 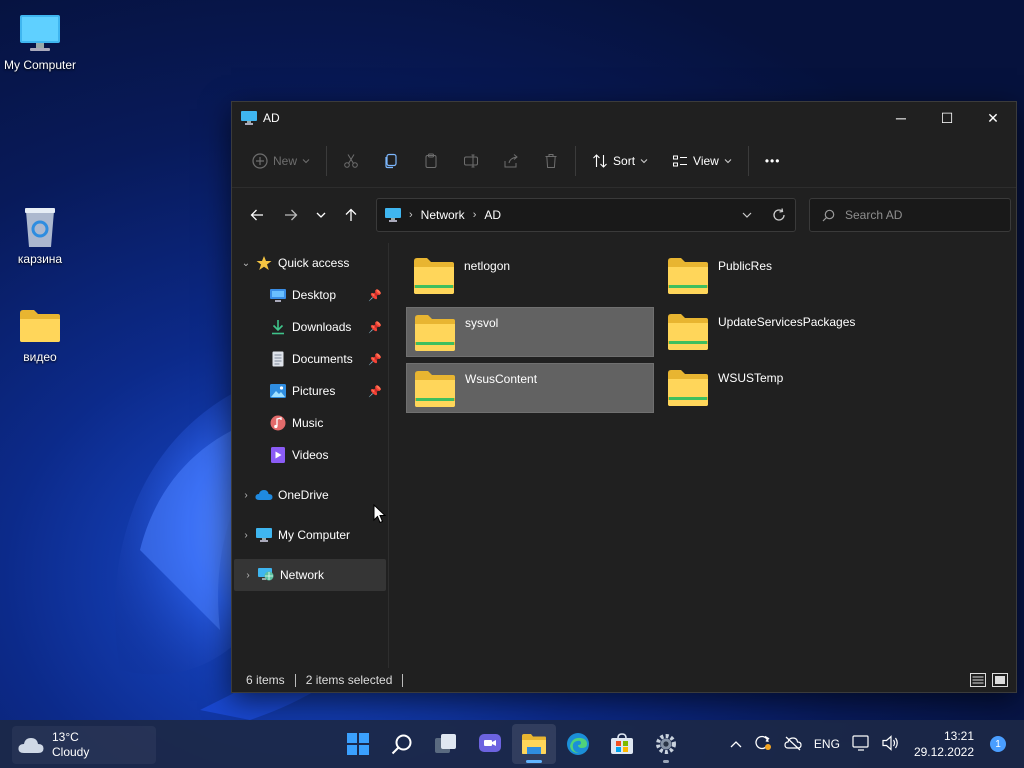 I want to click on nav-network: › Network, so click(x=310, y=575).